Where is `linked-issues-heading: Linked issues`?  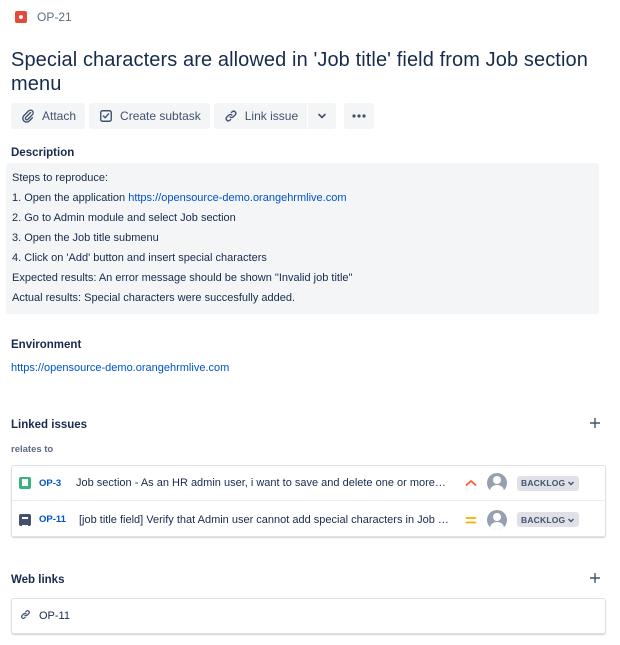
linked-issues-heading: Linked issues is located at coordinates (49, 425).